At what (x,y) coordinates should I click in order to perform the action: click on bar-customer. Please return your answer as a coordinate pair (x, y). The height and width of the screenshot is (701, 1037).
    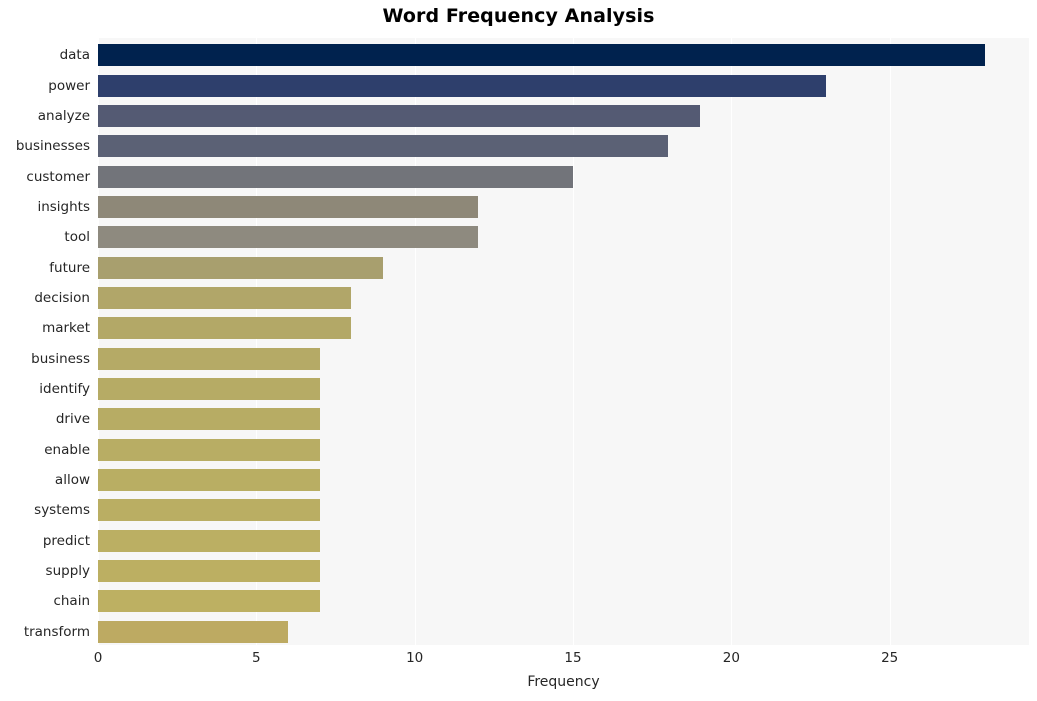
    Looking at the image, I should click on (335, 176).